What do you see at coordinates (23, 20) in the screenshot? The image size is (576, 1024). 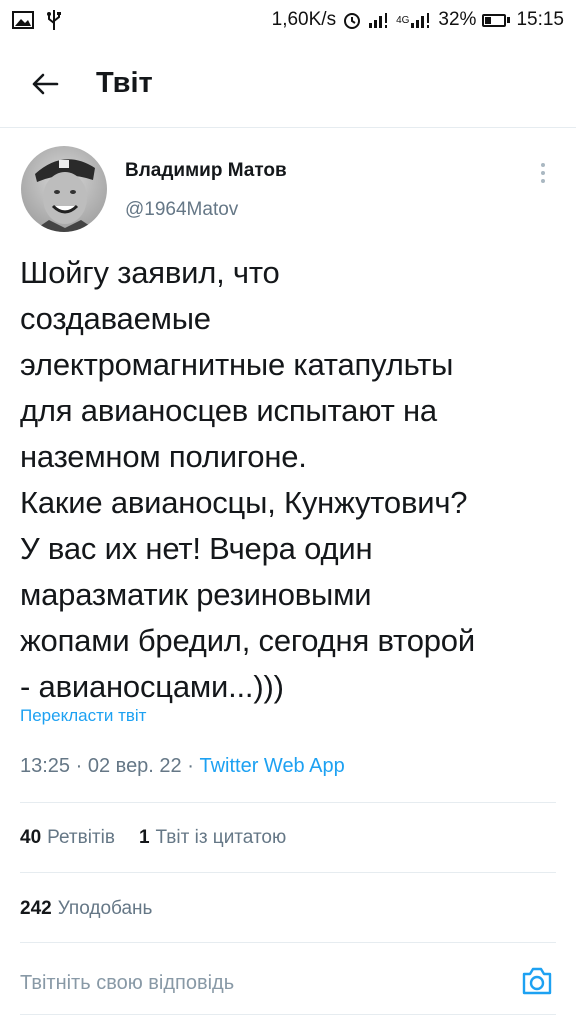 I see `image-icon` at bounding box center [23, 20].